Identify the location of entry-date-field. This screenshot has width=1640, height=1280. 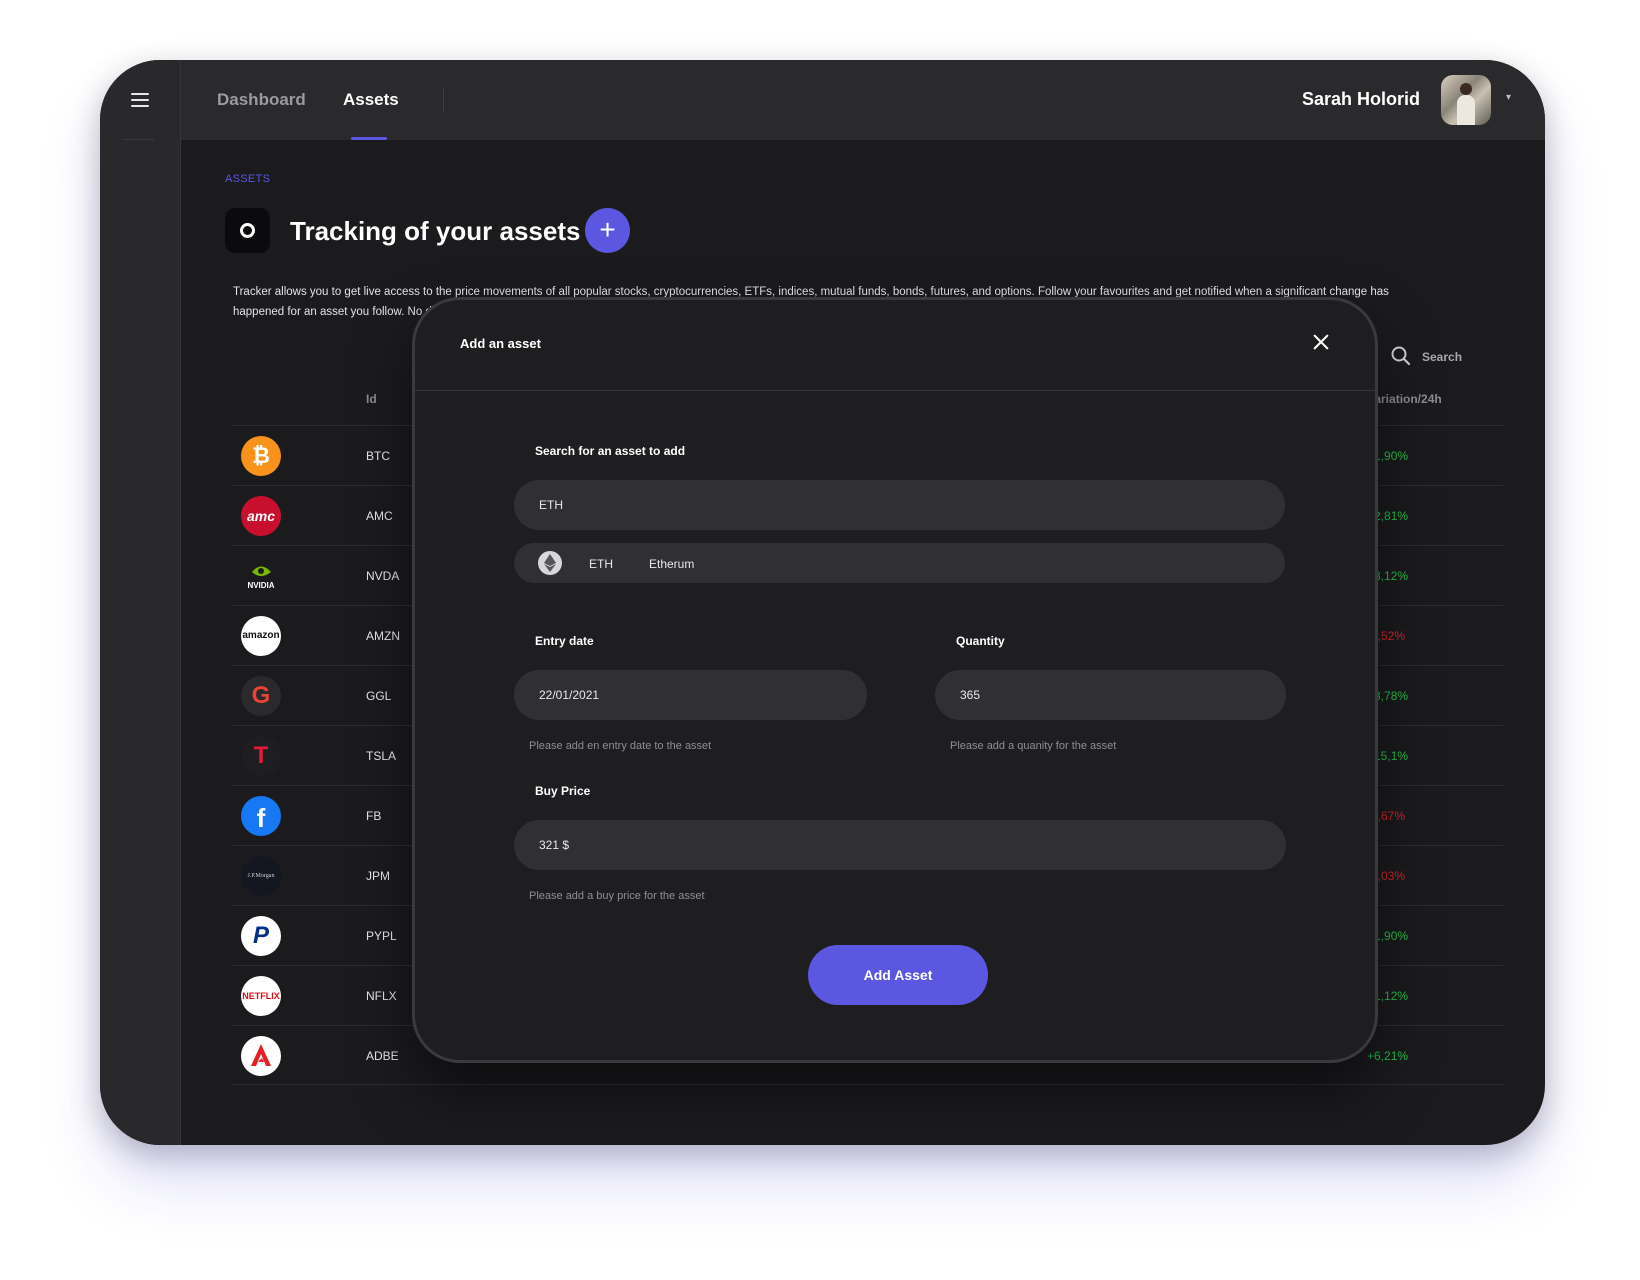
(690, 695).